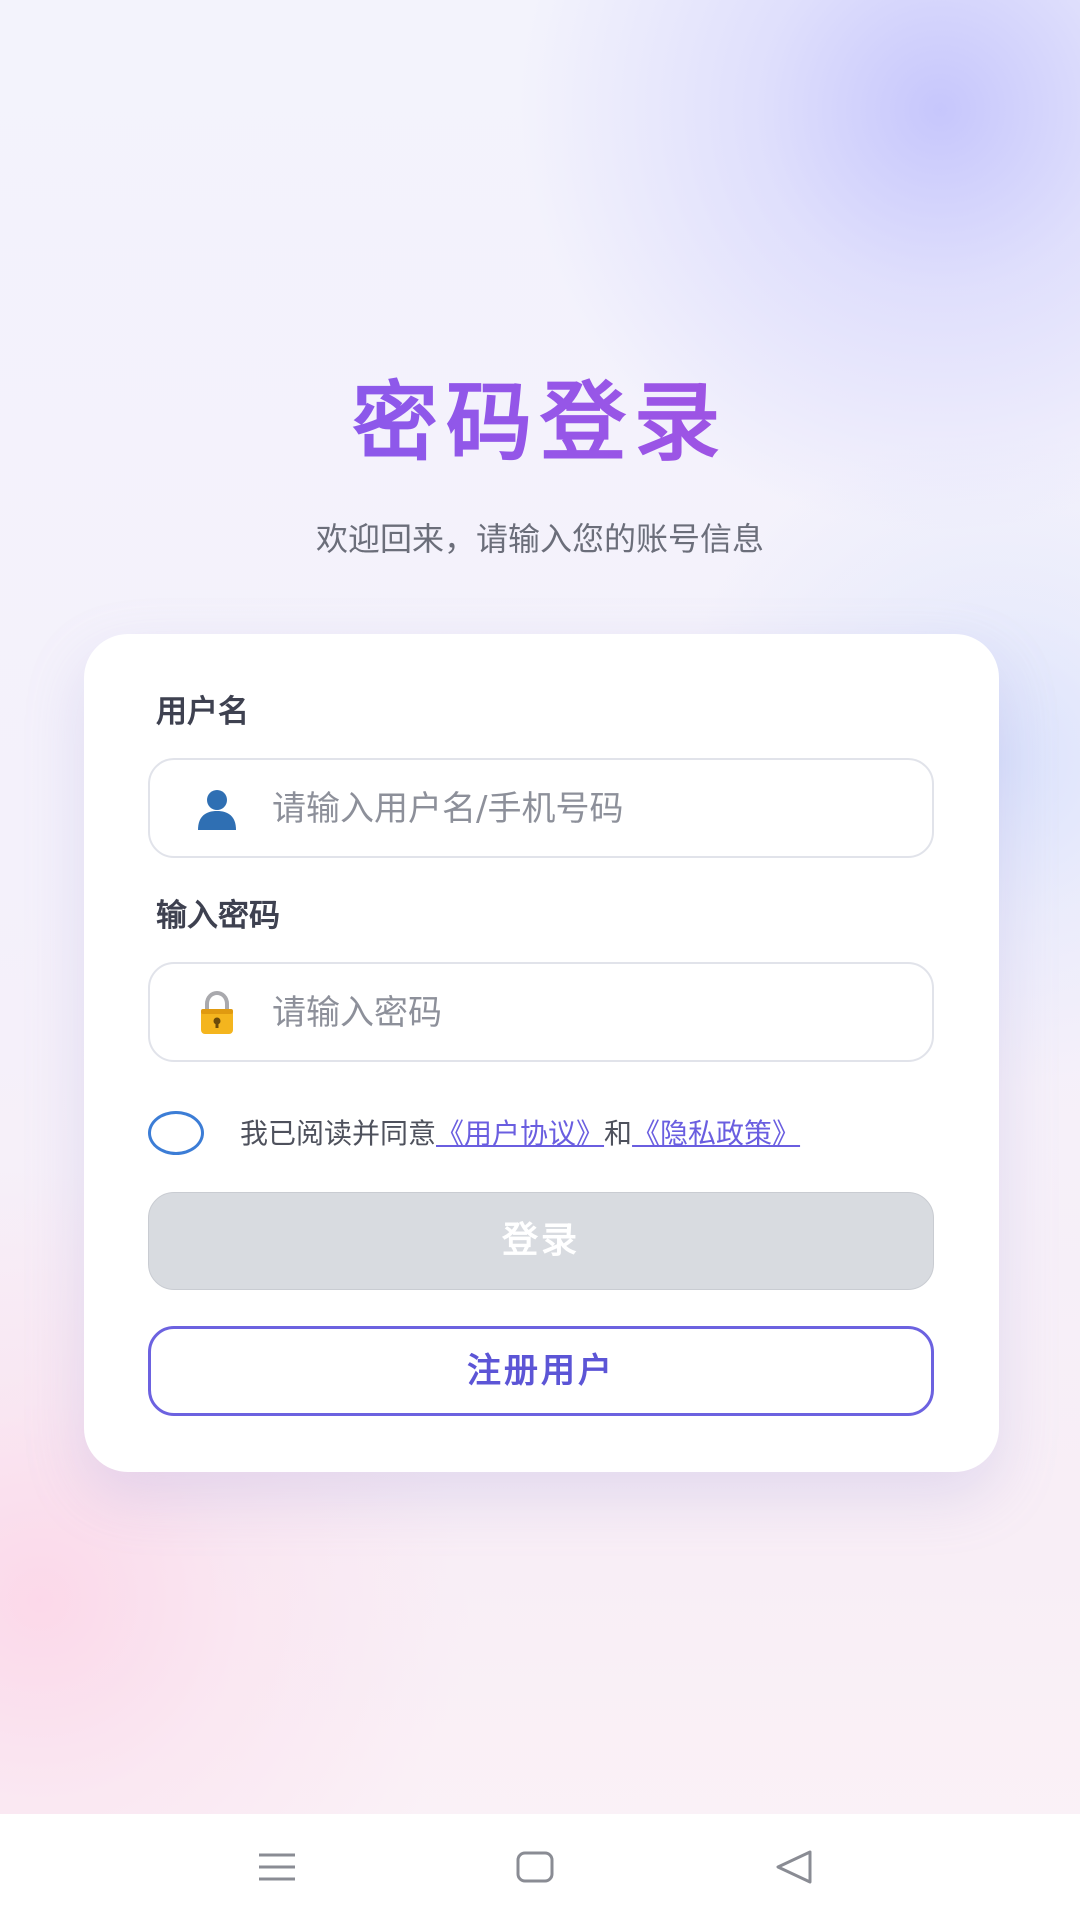 The image size is (1080, 1920). Describe the element at coordinates (540, 423) in the screenshot. I see `page-title: 密码登录` at that location.